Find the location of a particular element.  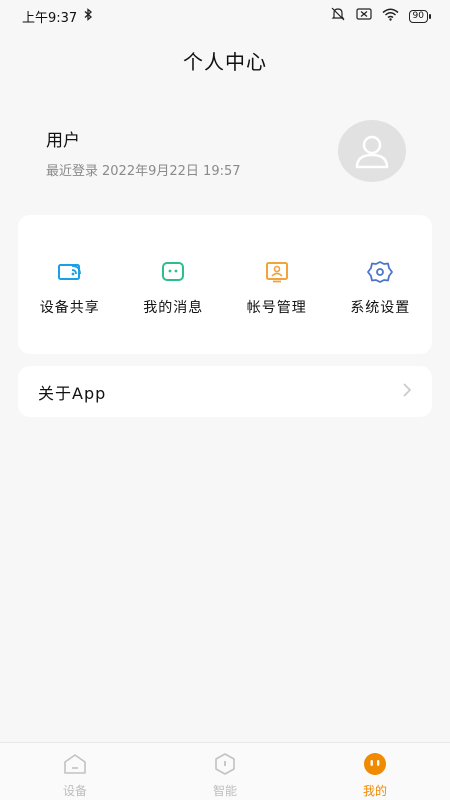

tab-label-mine: 我的 is located at coordinates (374, 791).